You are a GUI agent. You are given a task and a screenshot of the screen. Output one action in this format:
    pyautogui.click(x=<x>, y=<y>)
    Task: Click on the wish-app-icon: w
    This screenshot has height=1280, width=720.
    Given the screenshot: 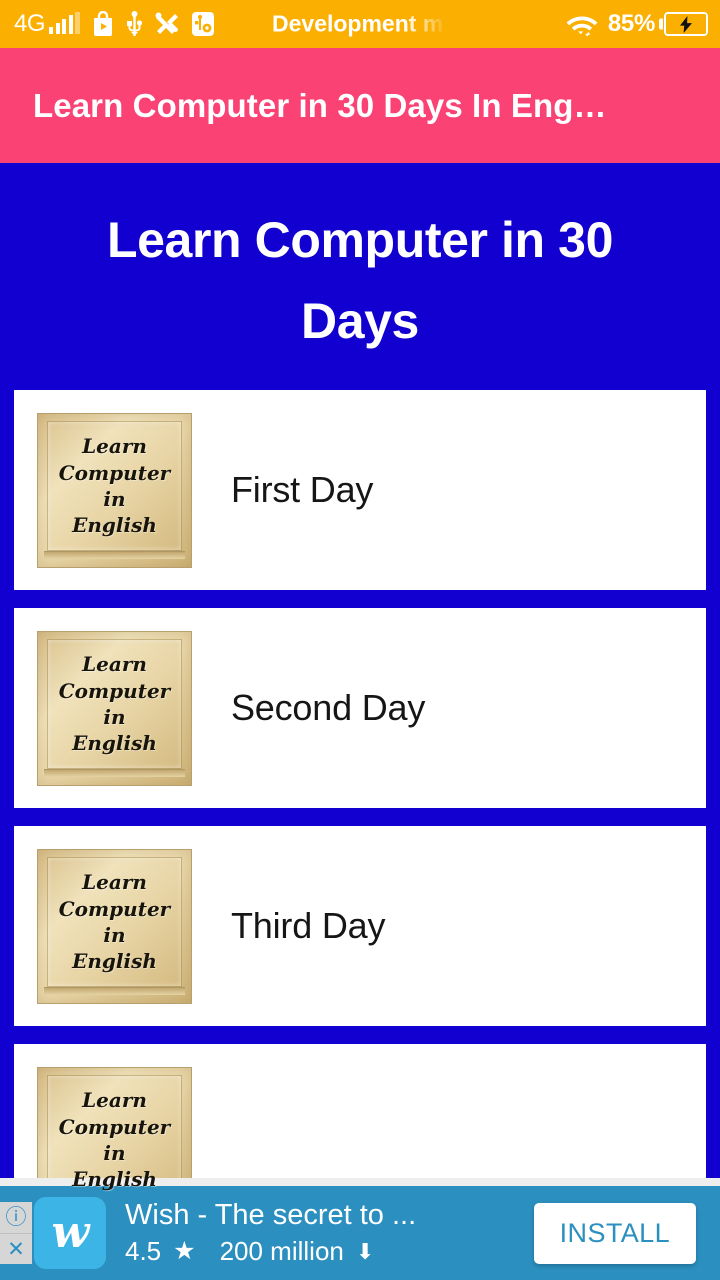 What is the action you would take?
    pyautogui.click(x=70, y=1233)
    